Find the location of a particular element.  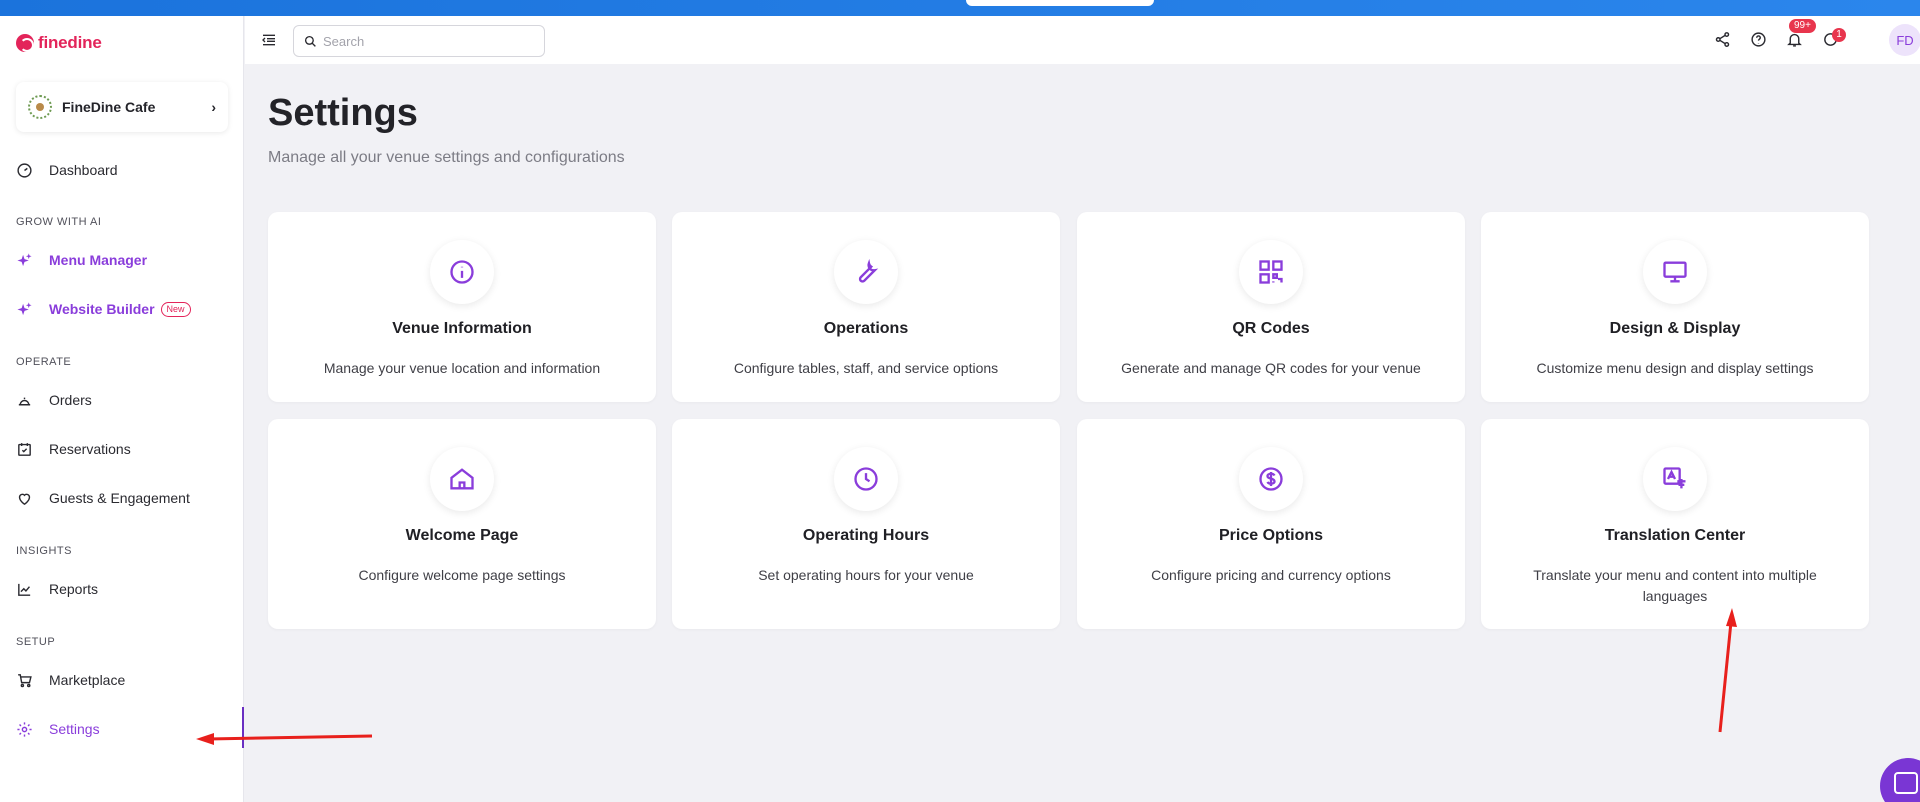

card-description: Configure welcome page settings is located at coordinates (462, 575).